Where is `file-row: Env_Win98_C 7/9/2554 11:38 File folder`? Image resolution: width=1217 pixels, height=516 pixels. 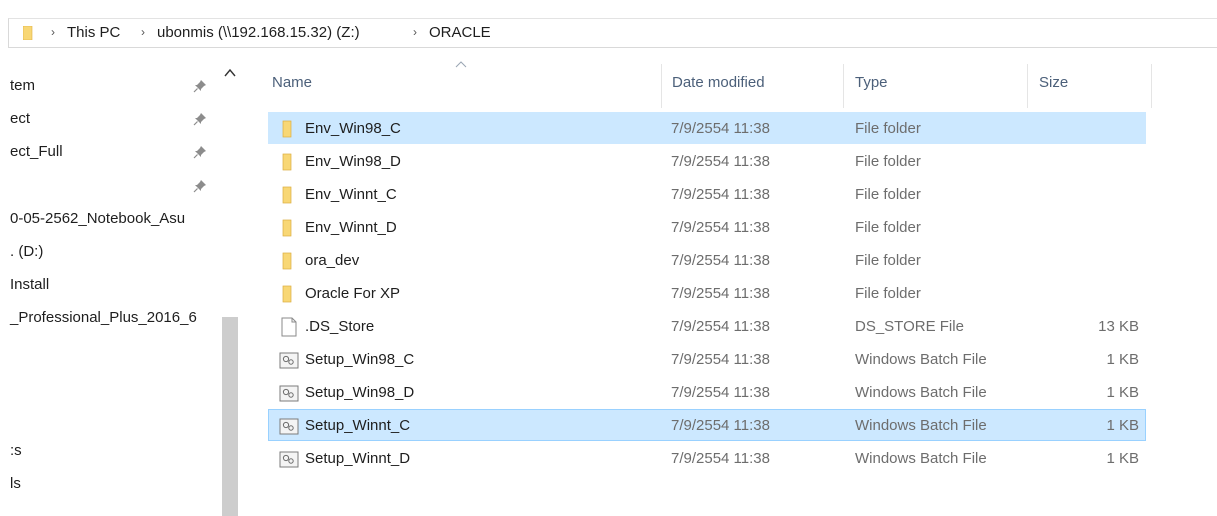 file-row: Env_Win98_C 7/9/2554 11:38 File folder is located at coordinates (707, 128).